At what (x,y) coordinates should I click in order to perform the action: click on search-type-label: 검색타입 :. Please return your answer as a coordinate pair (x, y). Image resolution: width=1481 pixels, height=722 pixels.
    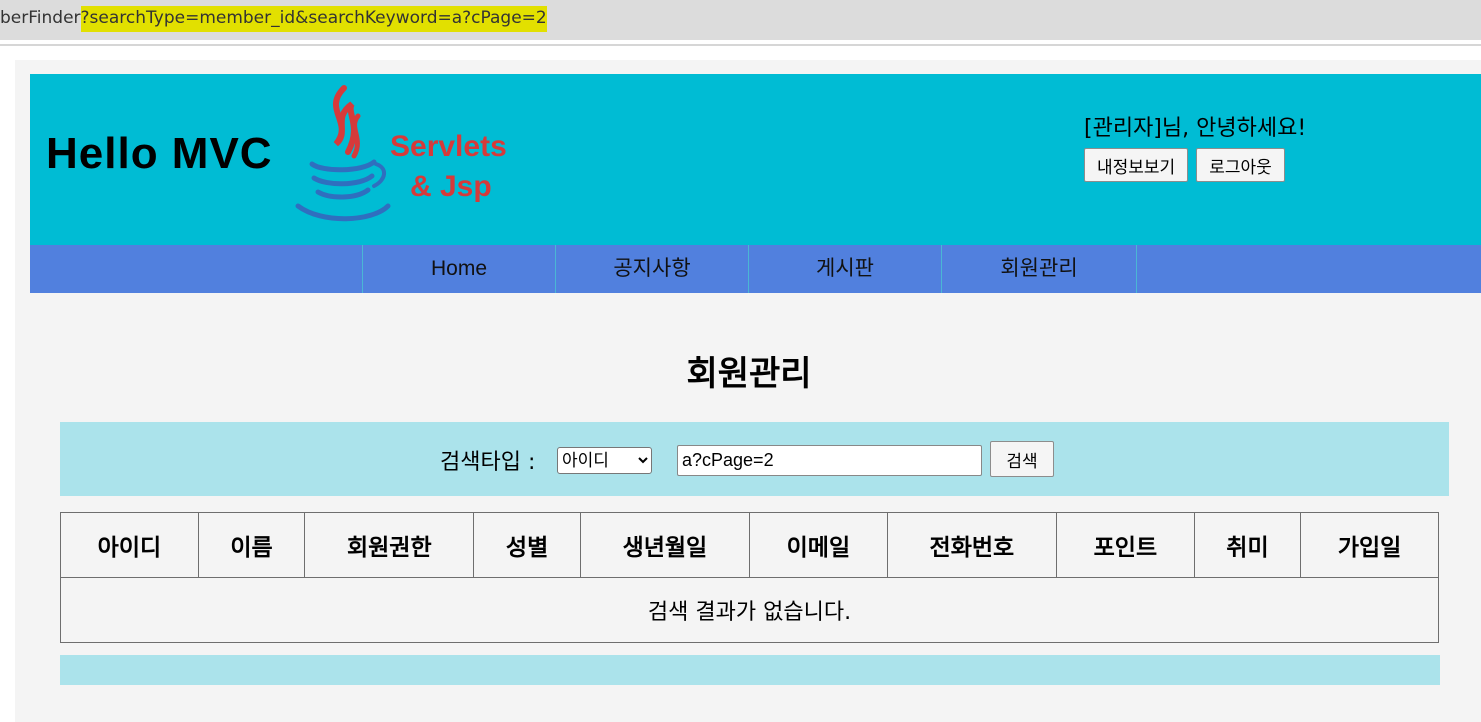
    Looking at the image, I should click on (488, 462).